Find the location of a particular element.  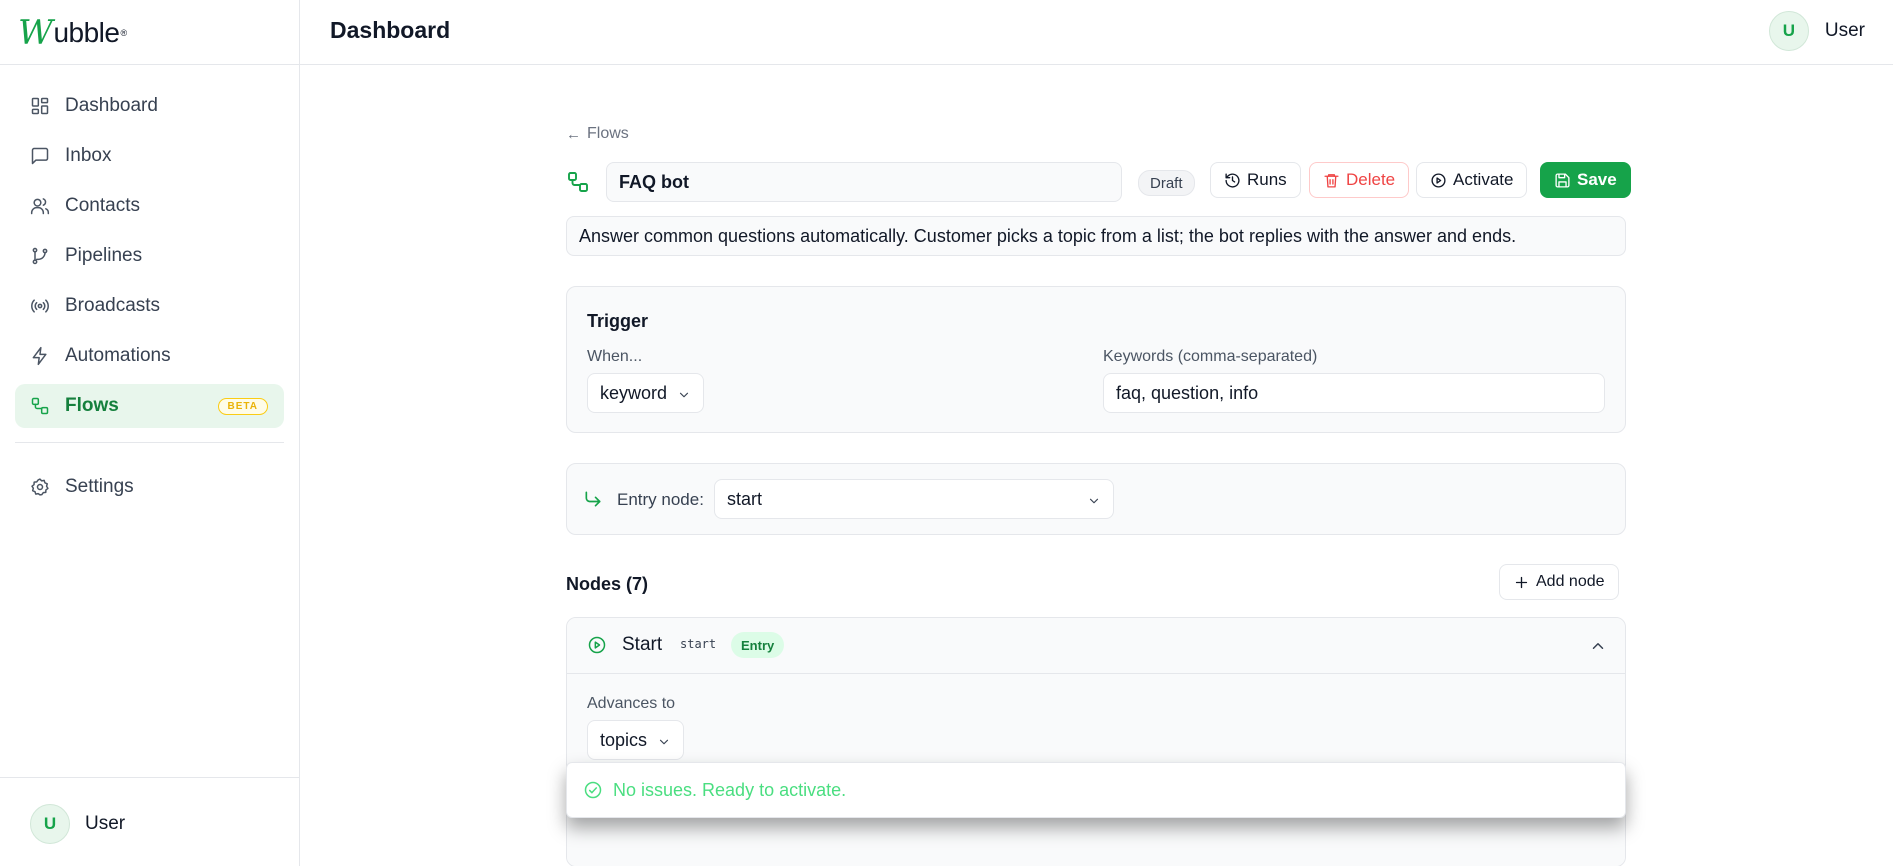

sidebar-item-broadcasts: Broadcasts is located at coordinates (149, 306).